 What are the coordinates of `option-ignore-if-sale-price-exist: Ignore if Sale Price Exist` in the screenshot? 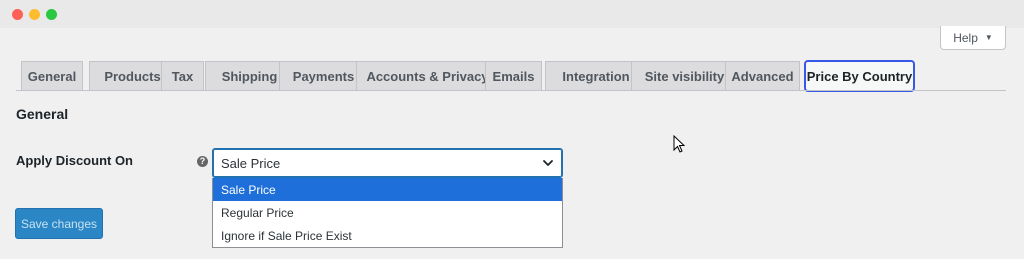 It's located at (387, 235).